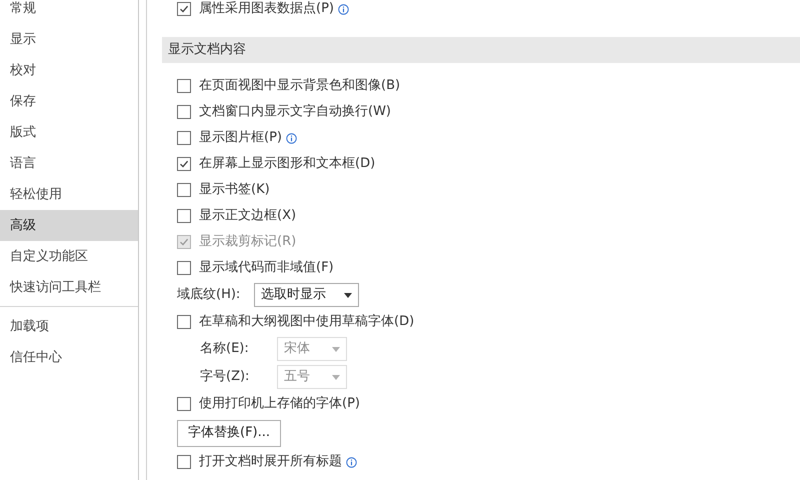 The image size is (800, 480). Describe the element at coordinates (69, 39) in the screenshot. I see `sidebar-item: 显示` at that location.